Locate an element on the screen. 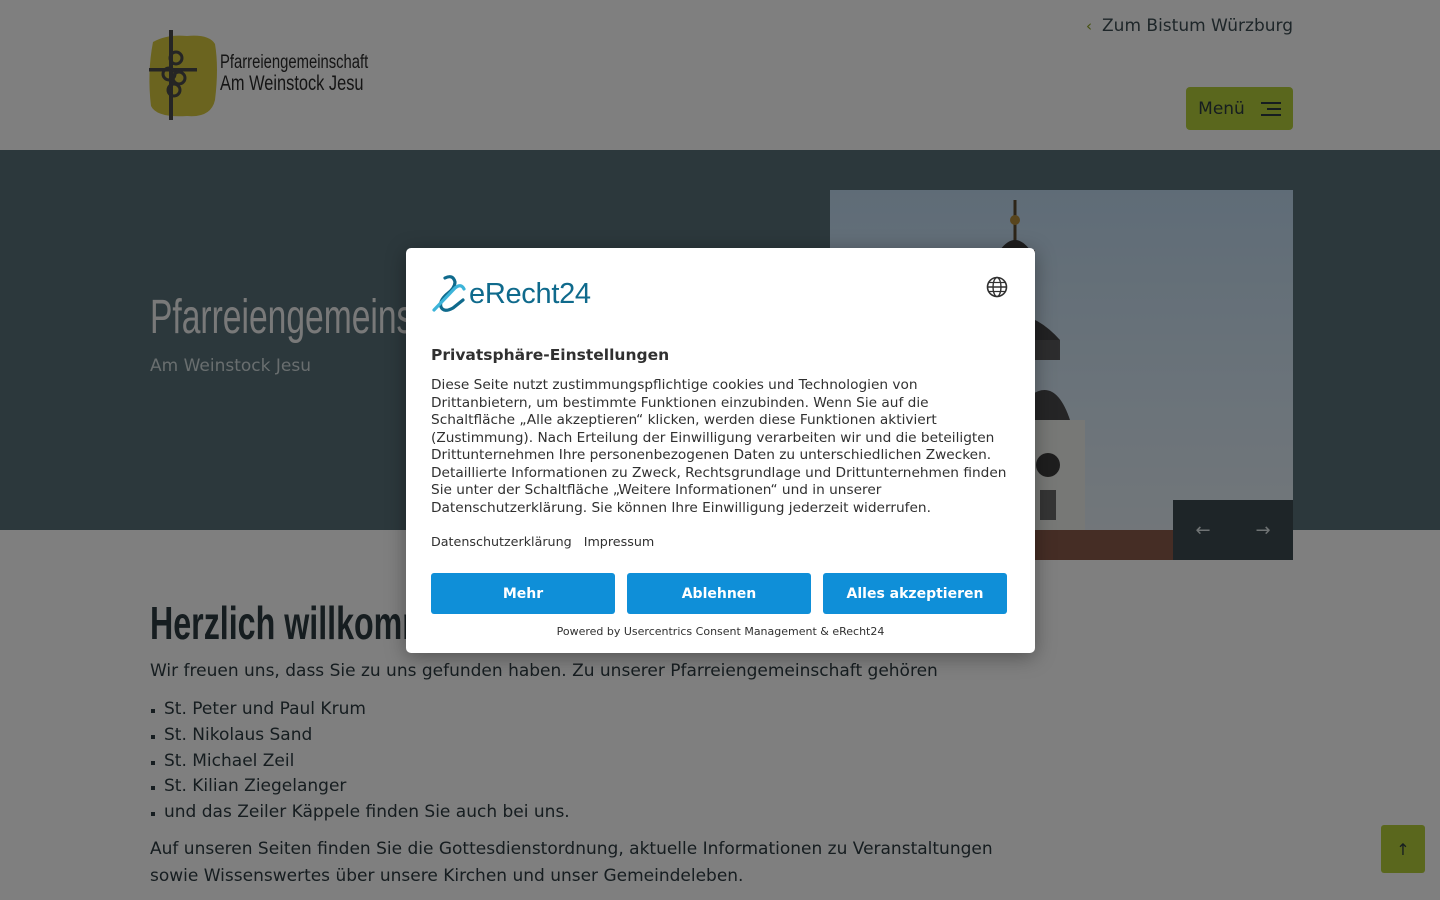  accept-all-button: Alles akzeptieren is located at coordinates (915, 593).